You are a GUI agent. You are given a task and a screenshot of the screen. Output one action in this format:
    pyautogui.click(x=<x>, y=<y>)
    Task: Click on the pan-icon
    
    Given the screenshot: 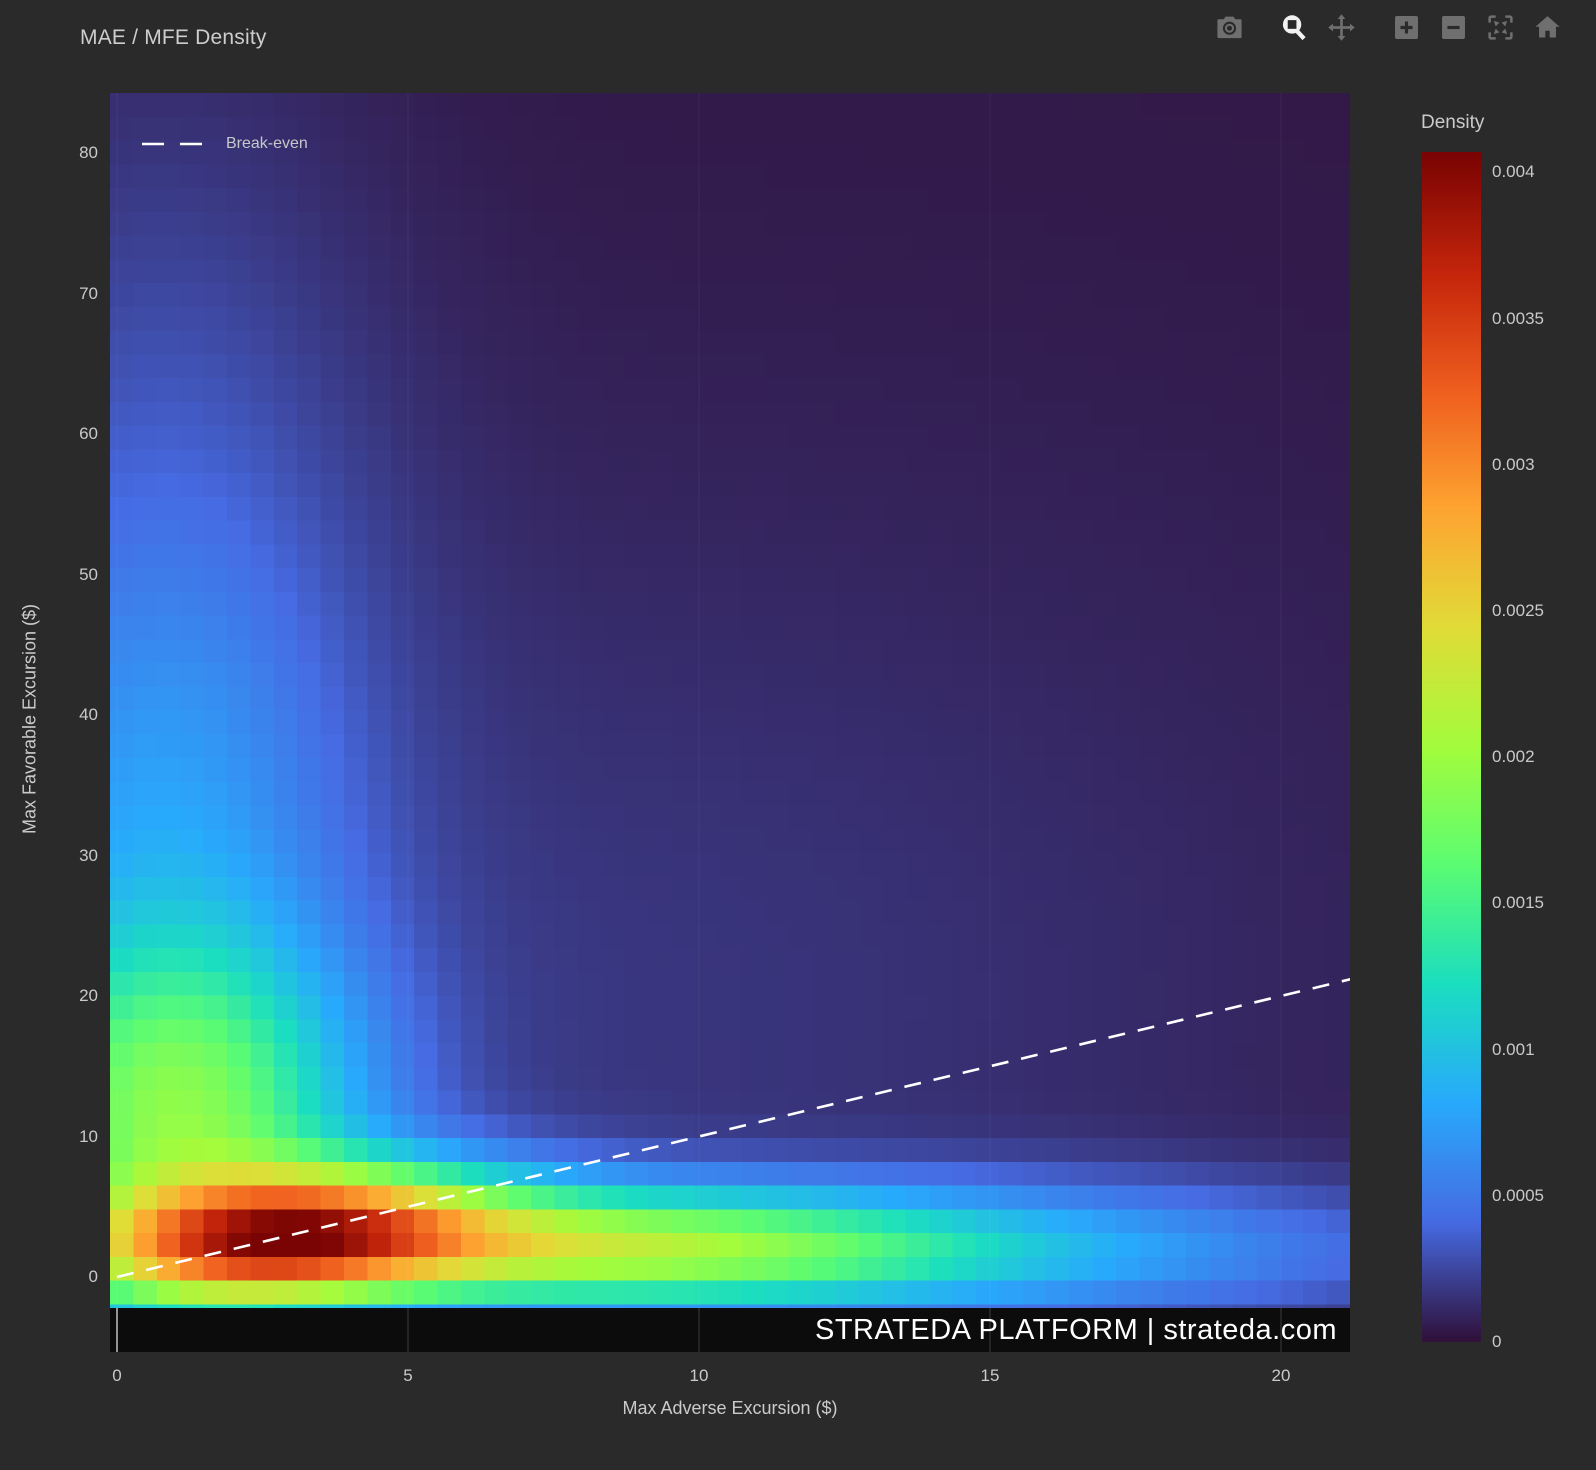 What is the action you would take?
    pyautogui.click(x=1341, y=27)
    